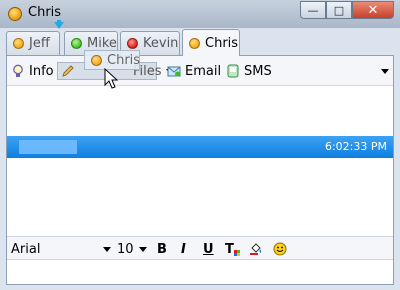 This screenshot has height=290, width=400. I want to click on maximize-button: □, so click(339, 10).